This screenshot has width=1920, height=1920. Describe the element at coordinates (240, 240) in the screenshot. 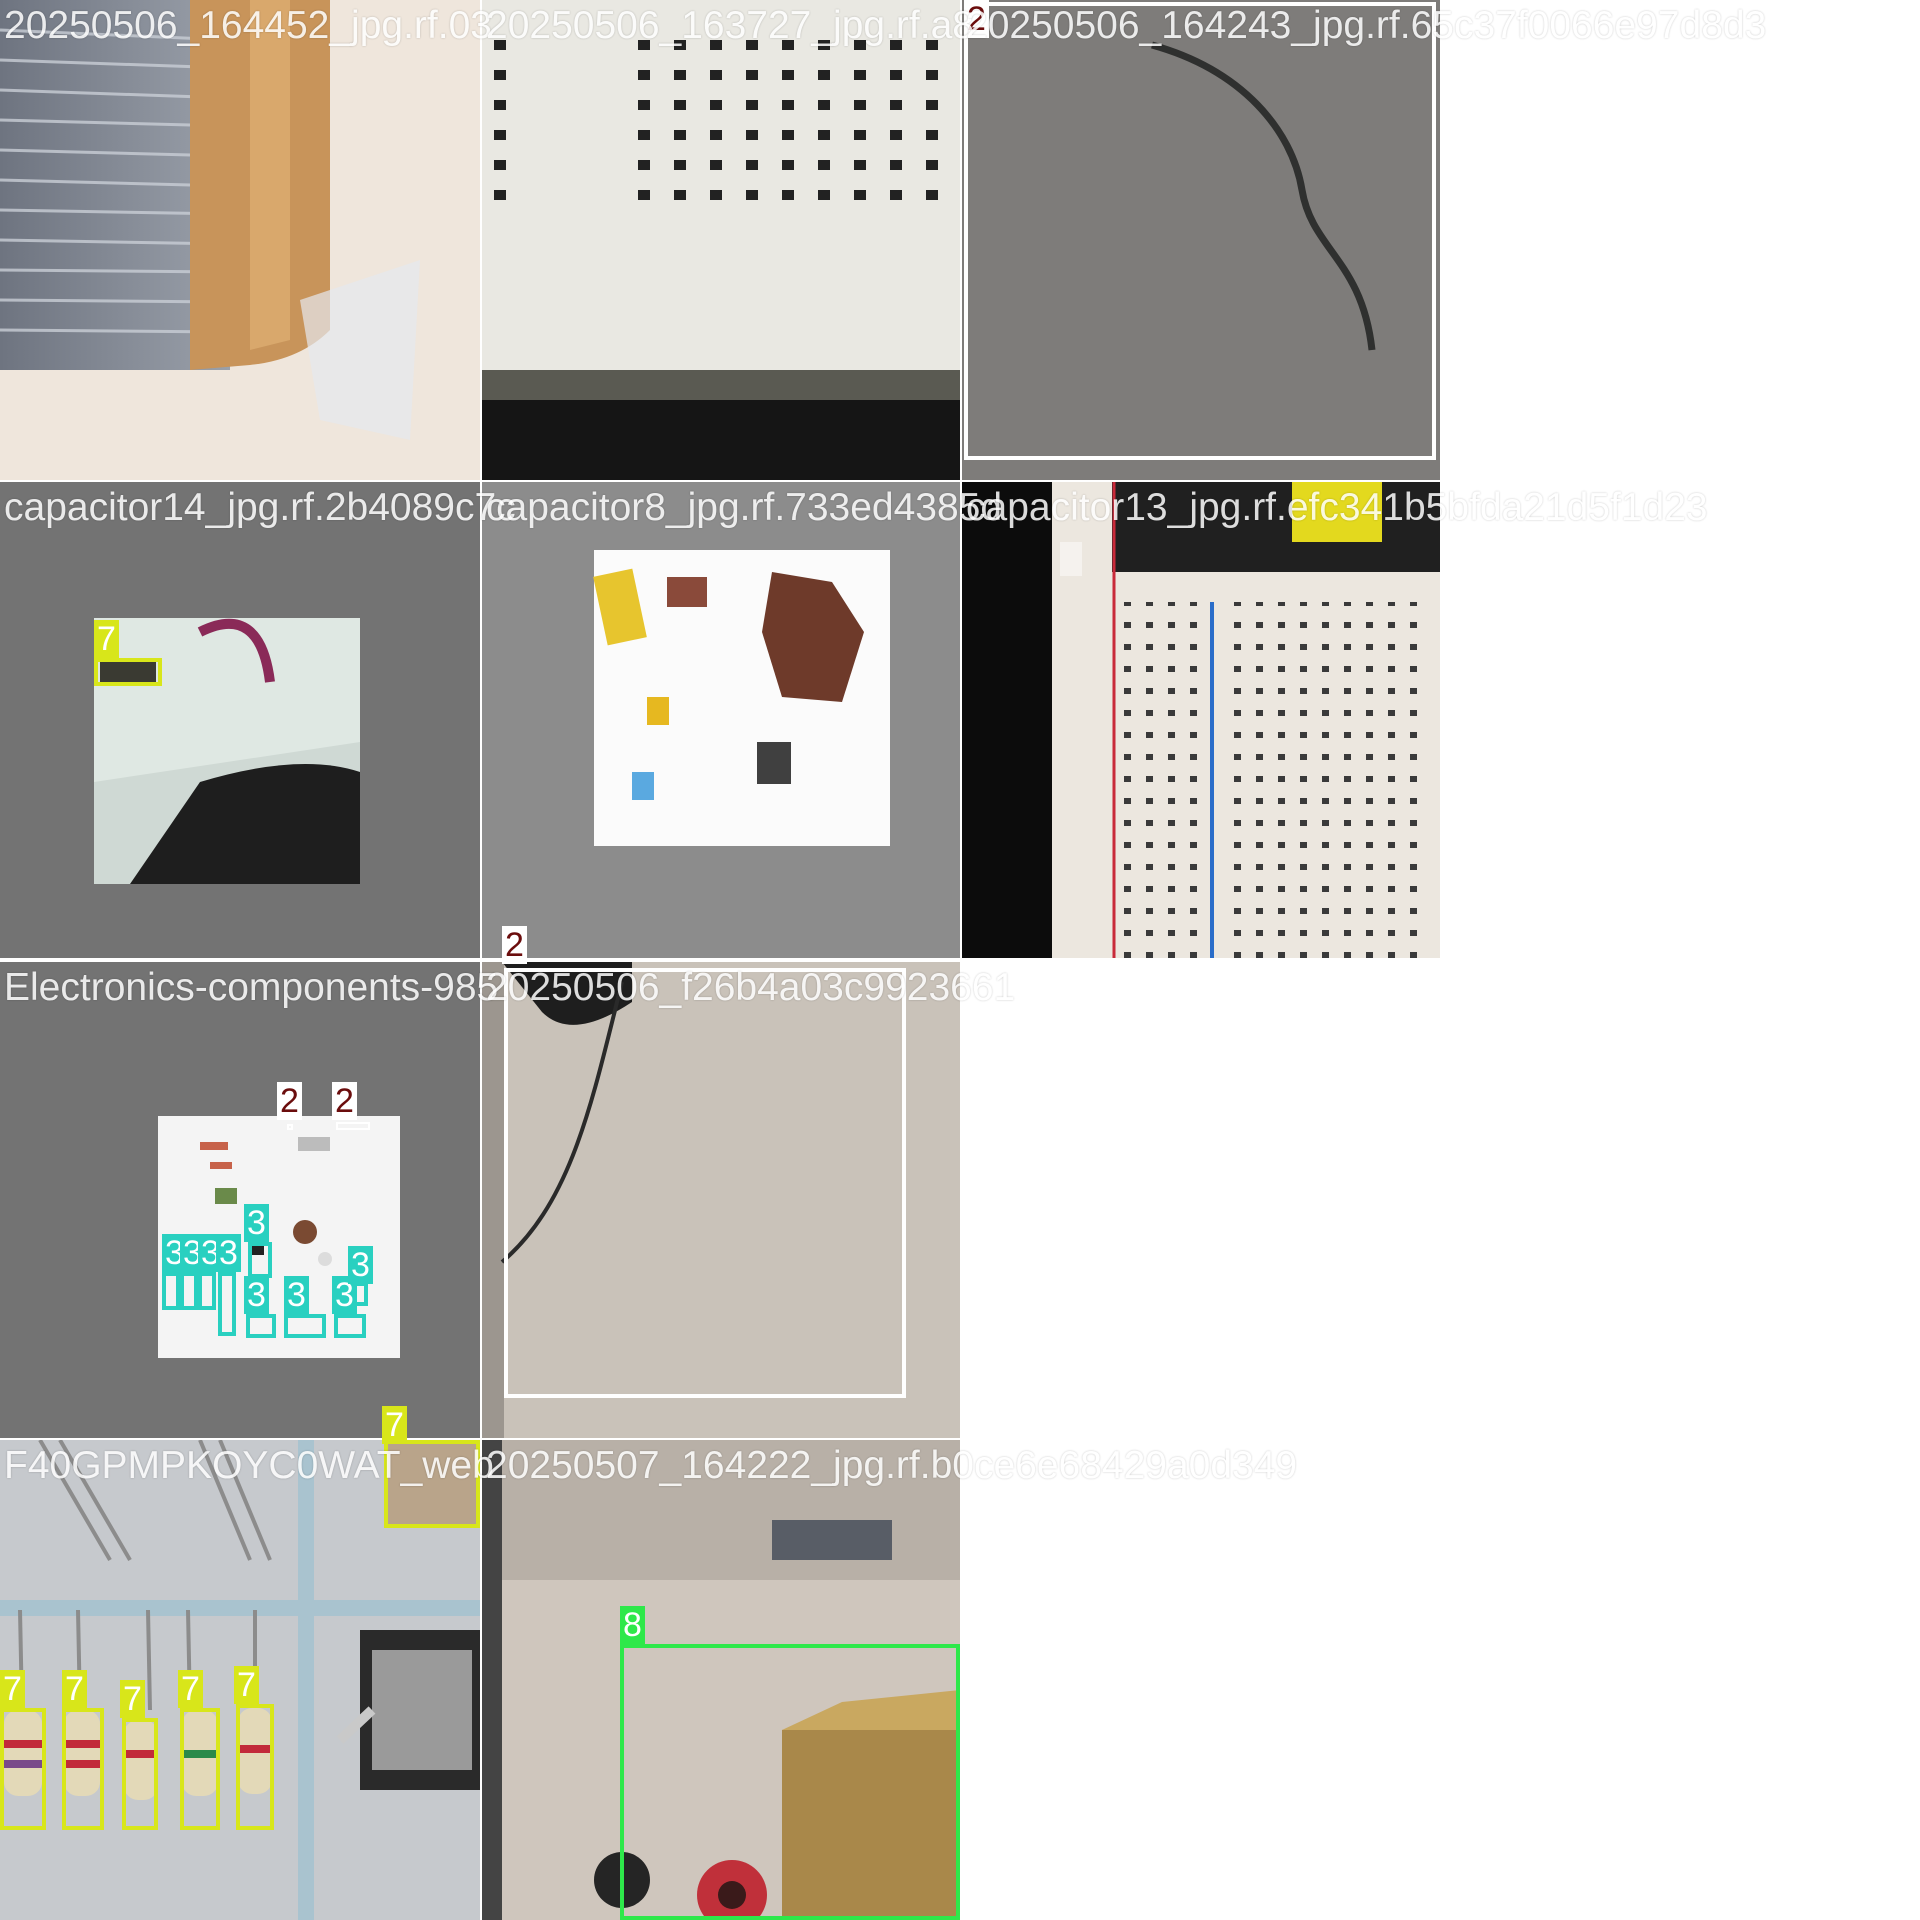

I see `tile-image-resistor-roll` at that location.